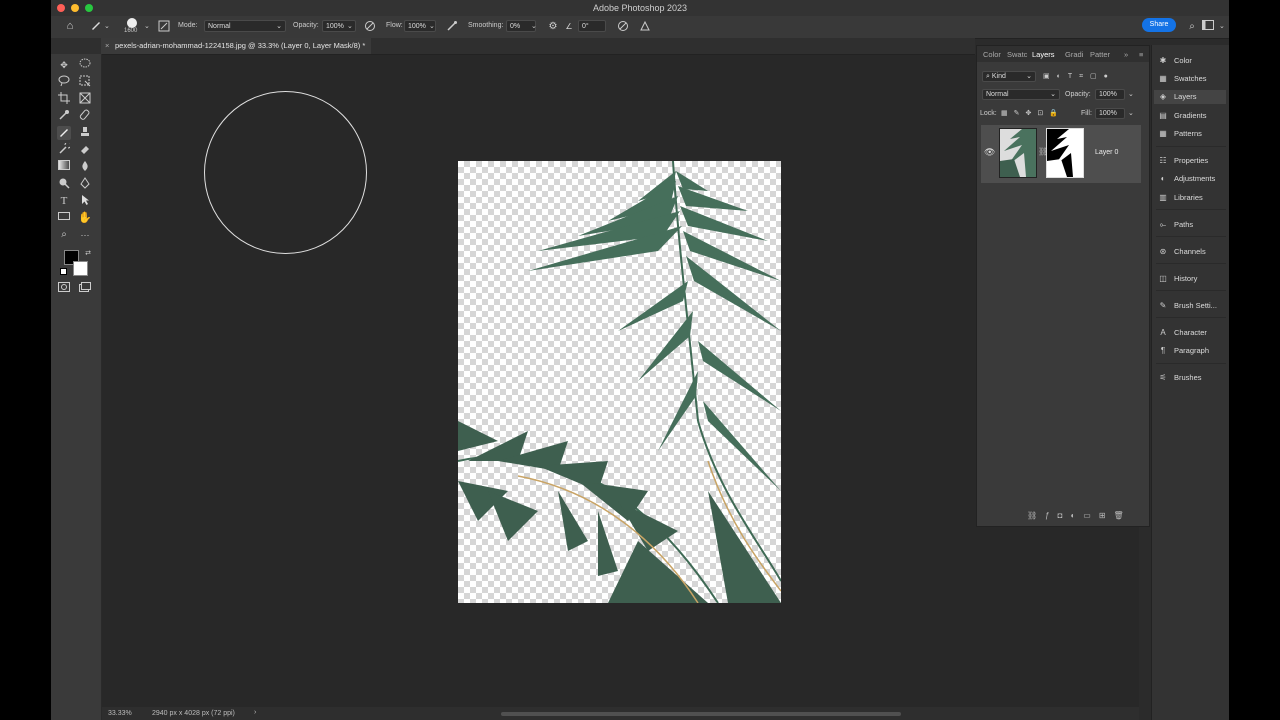 This screenshot has width=1280, height=720. Describe the element at coordinates (992, 54) in the screenshot. I see `tab-color: Color` at that location.